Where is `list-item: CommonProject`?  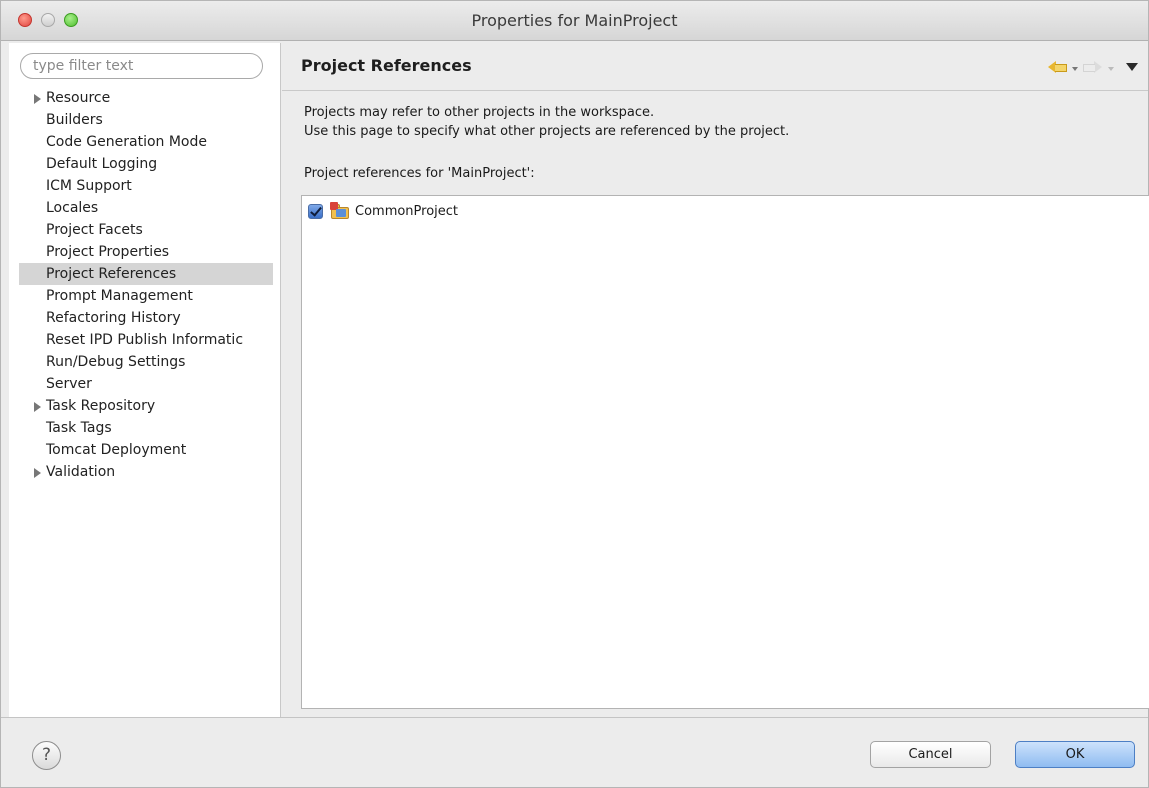 list-item: CommonProject is located at coordinates (383, 211).